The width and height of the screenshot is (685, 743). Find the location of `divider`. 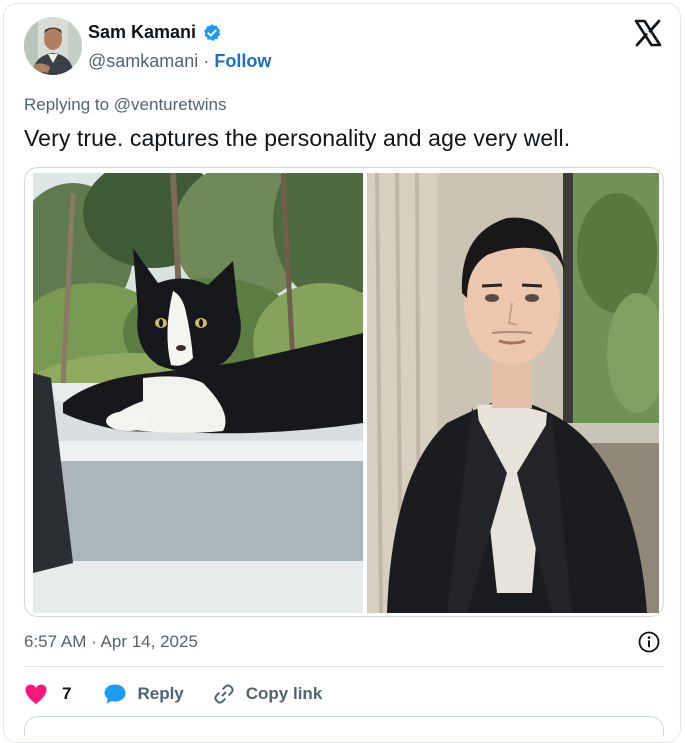

divider is located at coordinates (344, 666).